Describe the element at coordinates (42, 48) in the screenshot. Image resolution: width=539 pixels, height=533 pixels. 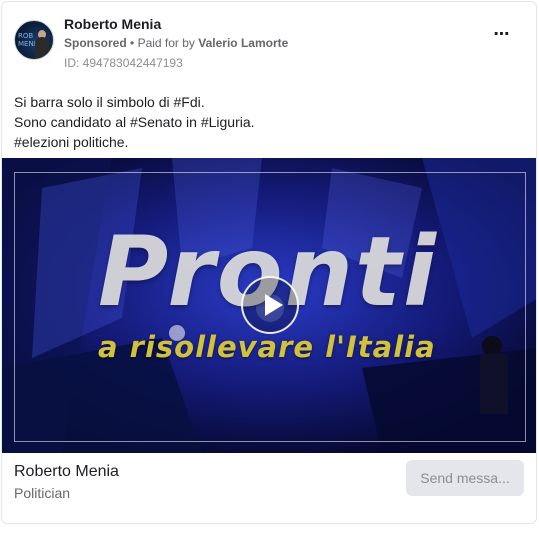
I see `avatar-person-body` at that location.